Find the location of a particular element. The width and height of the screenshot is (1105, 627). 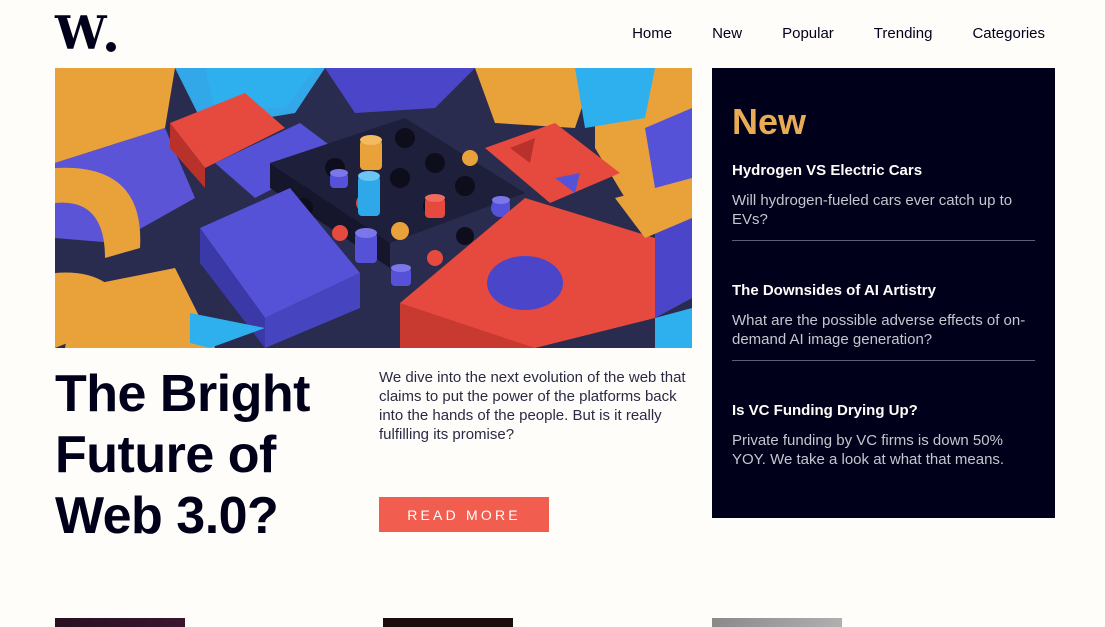

read-more-button: READ MORE is located at coordinates (464, 514).